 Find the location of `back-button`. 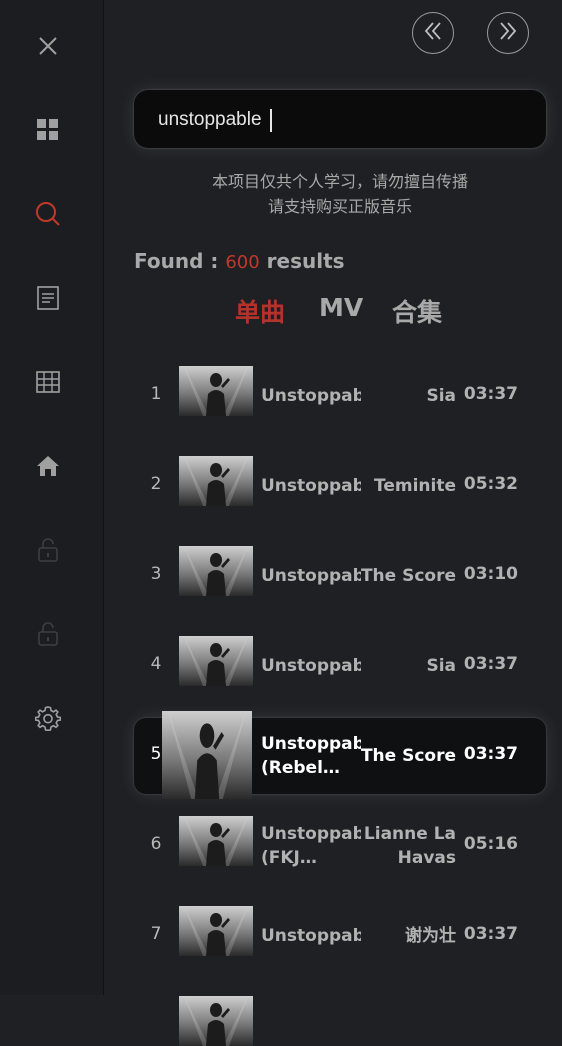

back-button is located at coordinates (433, 33).